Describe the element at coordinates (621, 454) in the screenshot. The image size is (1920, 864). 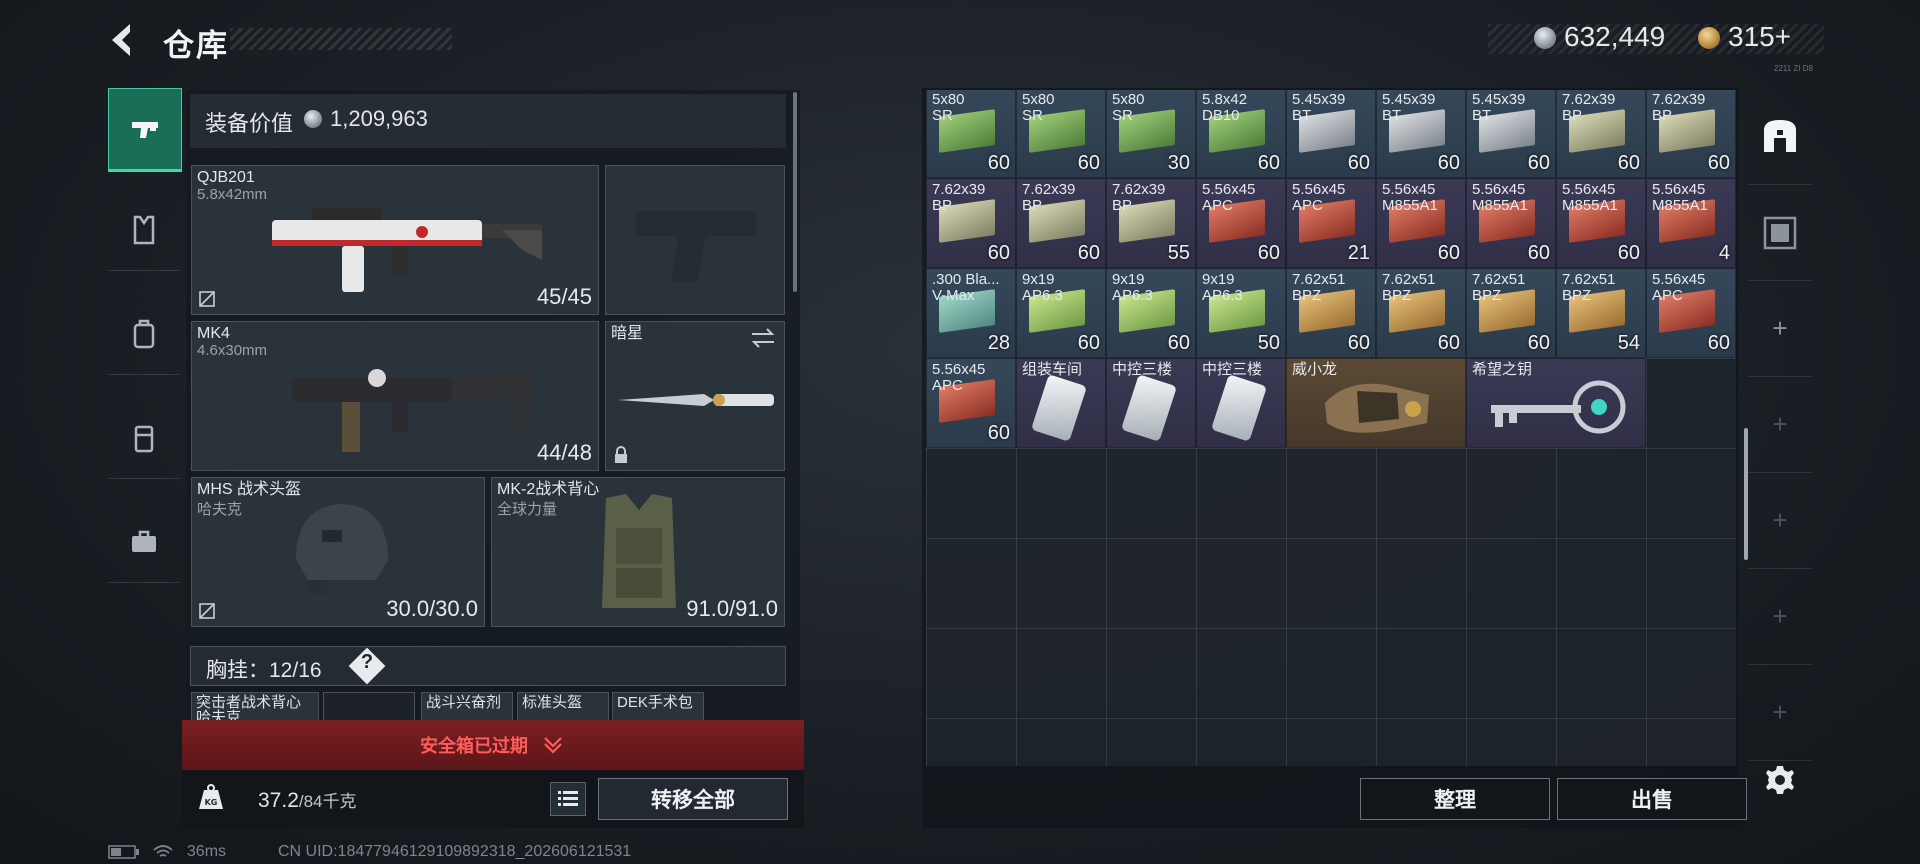
I see `lock-icon` at that location.